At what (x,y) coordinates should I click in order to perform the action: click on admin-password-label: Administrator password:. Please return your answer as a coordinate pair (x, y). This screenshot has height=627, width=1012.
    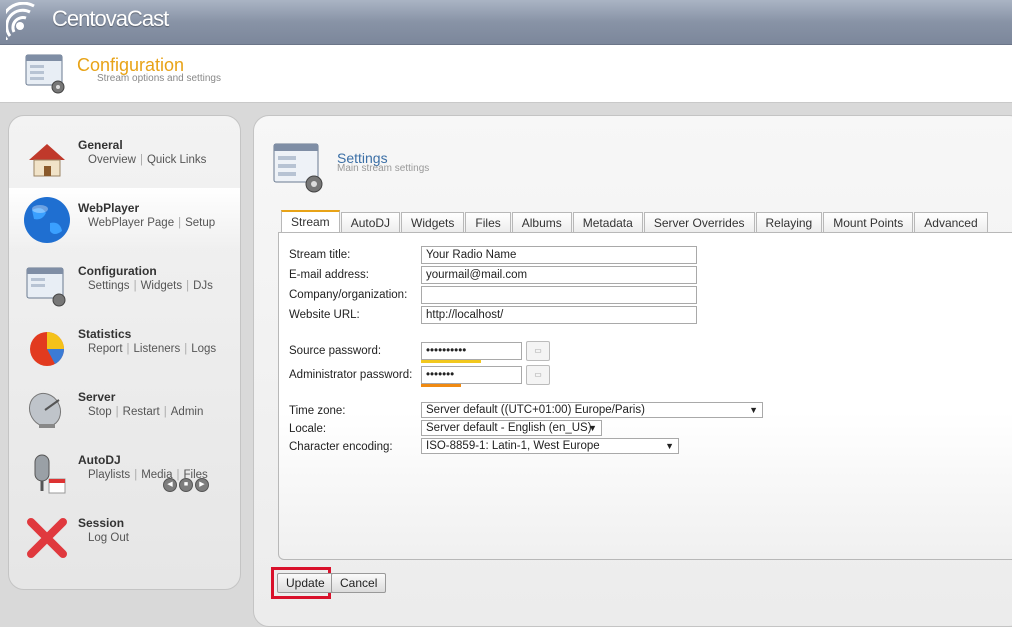
    Looking at the image, I should click on (351, 375).